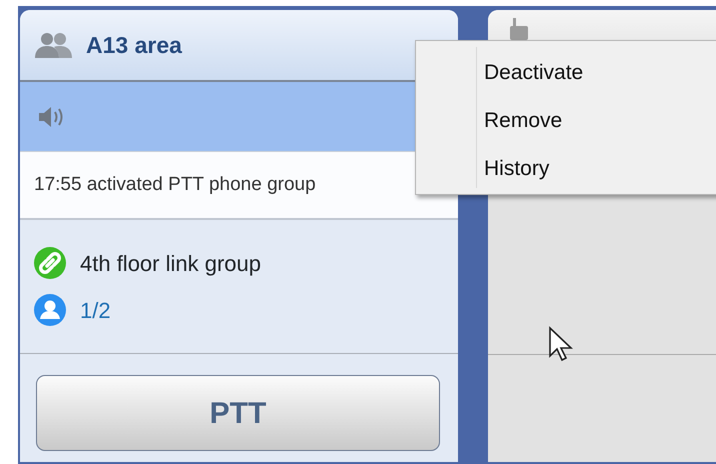 The image size is (716, 464). What do you see at coordinates (134, 45) in the screenshot?
I see `group-title: A13 area` at bounding box center [134, 45].